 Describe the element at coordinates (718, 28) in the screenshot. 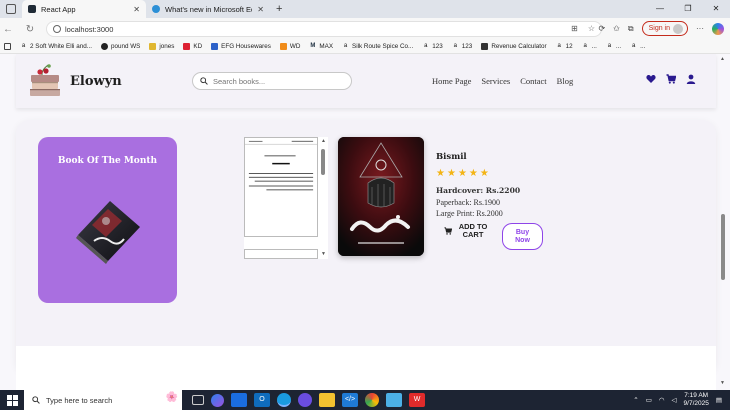

I see `copilot-icon` at that location.